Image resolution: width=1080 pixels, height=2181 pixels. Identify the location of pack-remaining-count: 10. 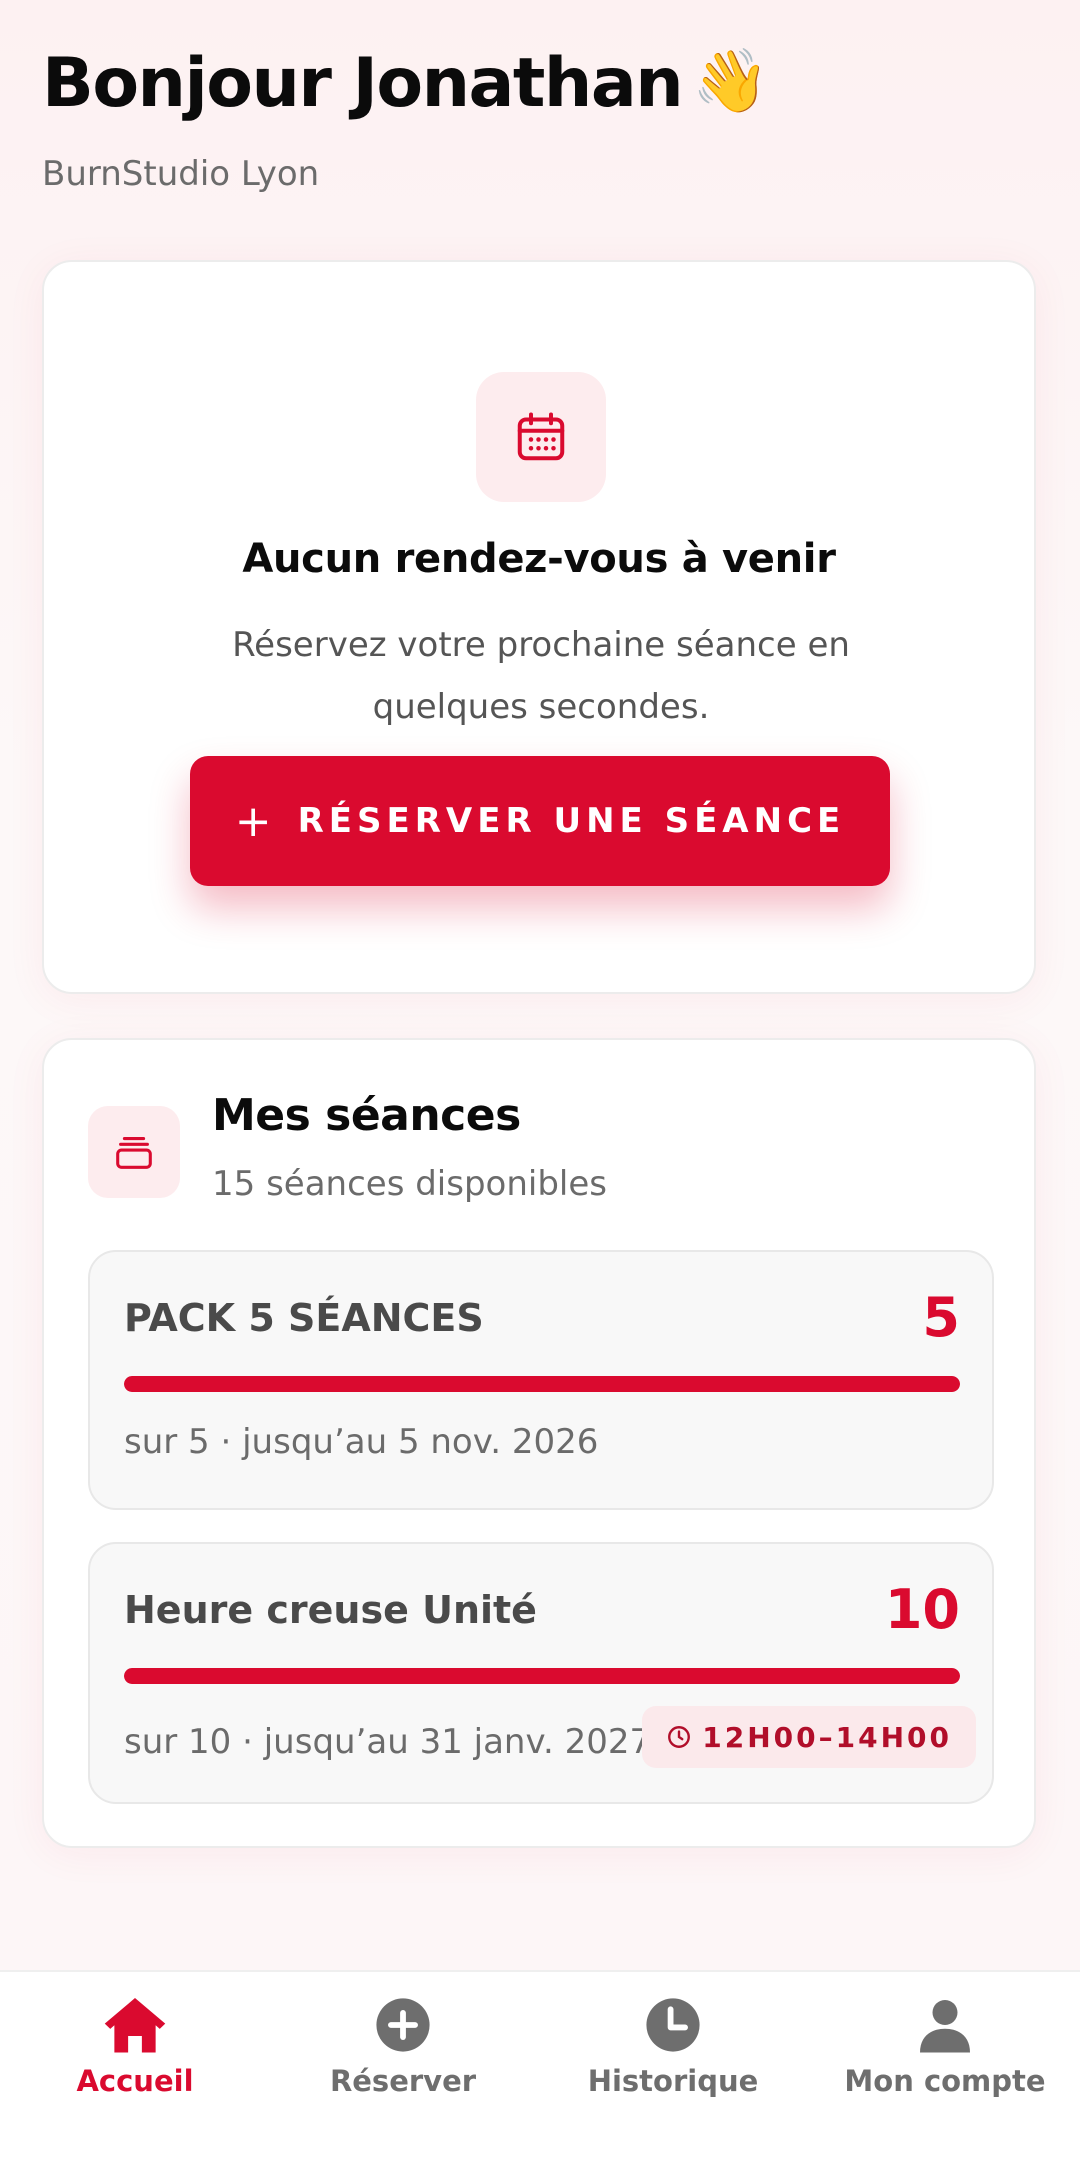
(922, 1609).